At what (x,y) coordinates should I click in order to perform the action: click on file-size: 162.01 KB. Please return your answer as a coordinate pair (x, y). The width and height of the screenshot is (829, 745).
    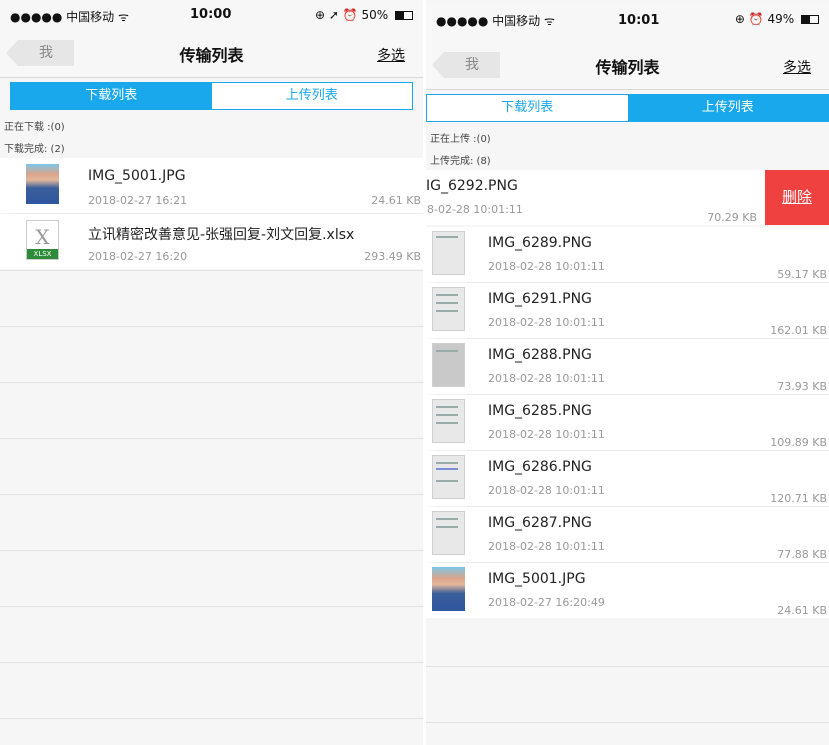
    Looking at the image, I should click on (798, 330).